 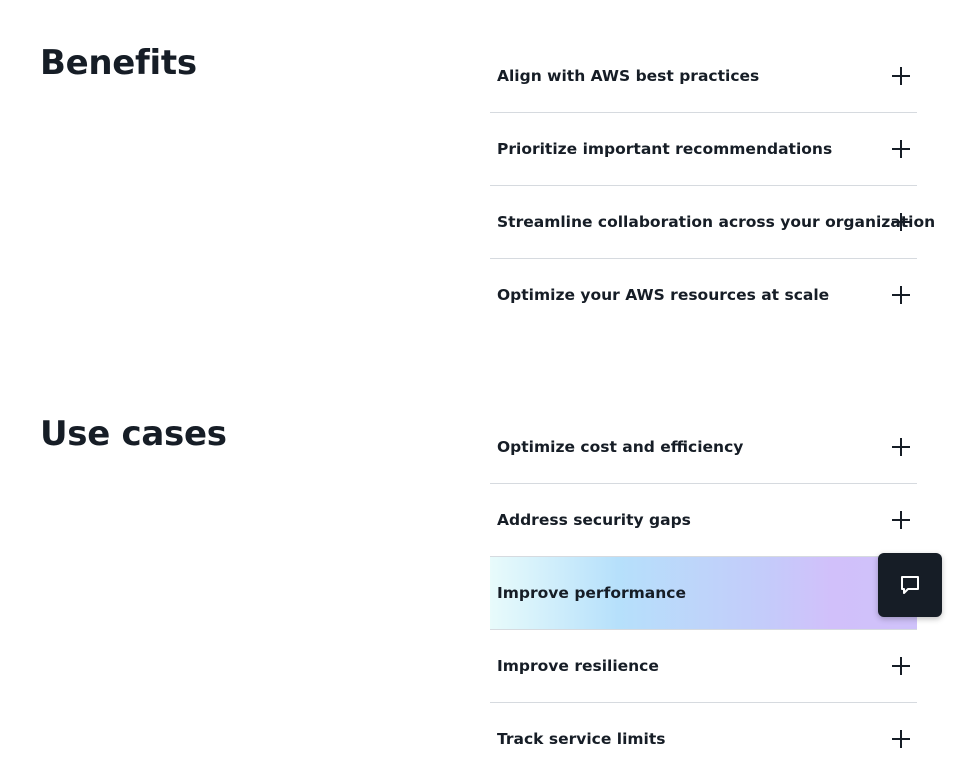 I want to click on accordion-item-label: Improve performance, so click(x=591, y=593).